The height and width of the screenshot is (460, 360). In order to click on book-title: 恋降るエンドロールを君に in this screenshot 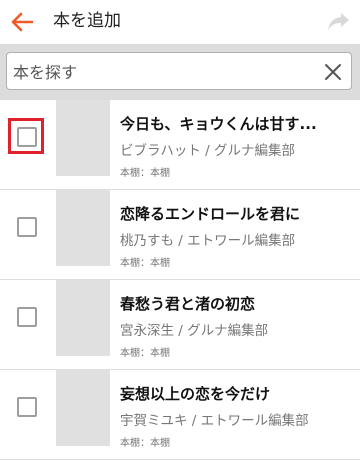, I will do `click(210, 214)`.